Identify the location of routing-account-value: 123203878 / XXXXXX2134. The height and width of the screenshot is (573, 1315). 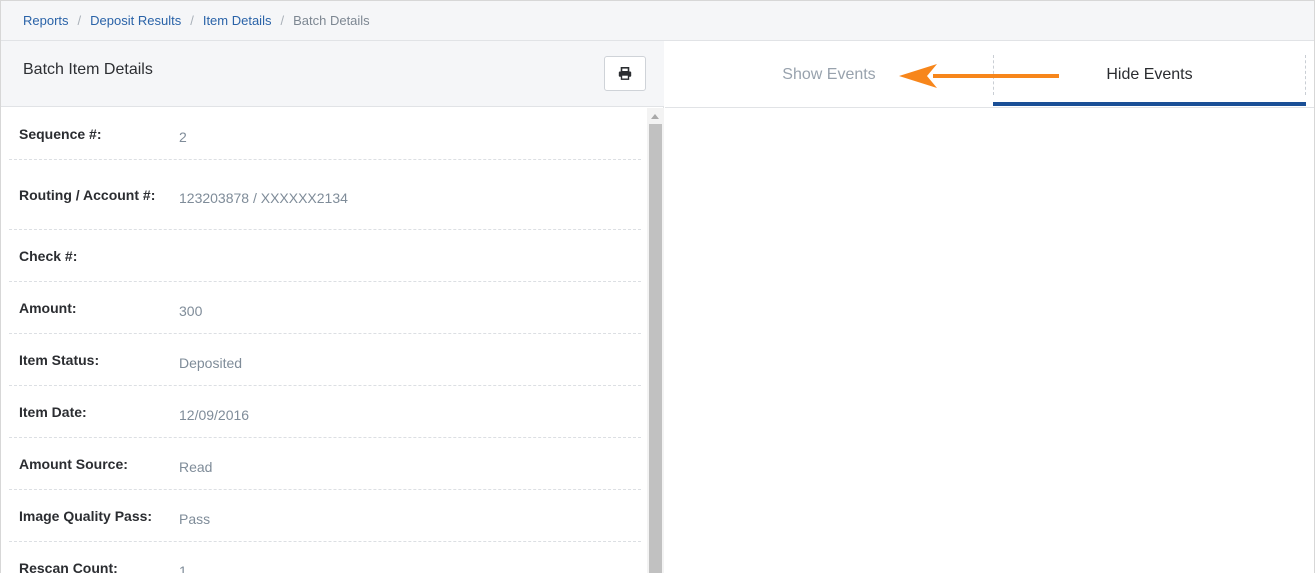
(263, 197).